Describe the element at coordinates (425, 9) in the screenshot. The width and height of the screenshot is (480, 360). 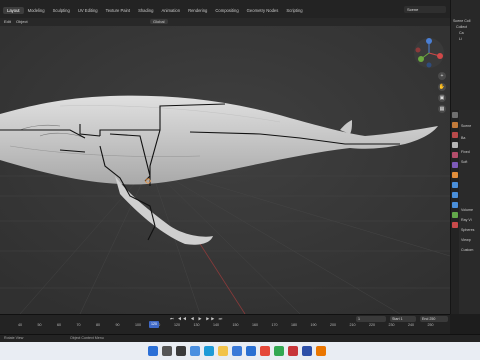
I see `scene-selector: Scene` at that location.